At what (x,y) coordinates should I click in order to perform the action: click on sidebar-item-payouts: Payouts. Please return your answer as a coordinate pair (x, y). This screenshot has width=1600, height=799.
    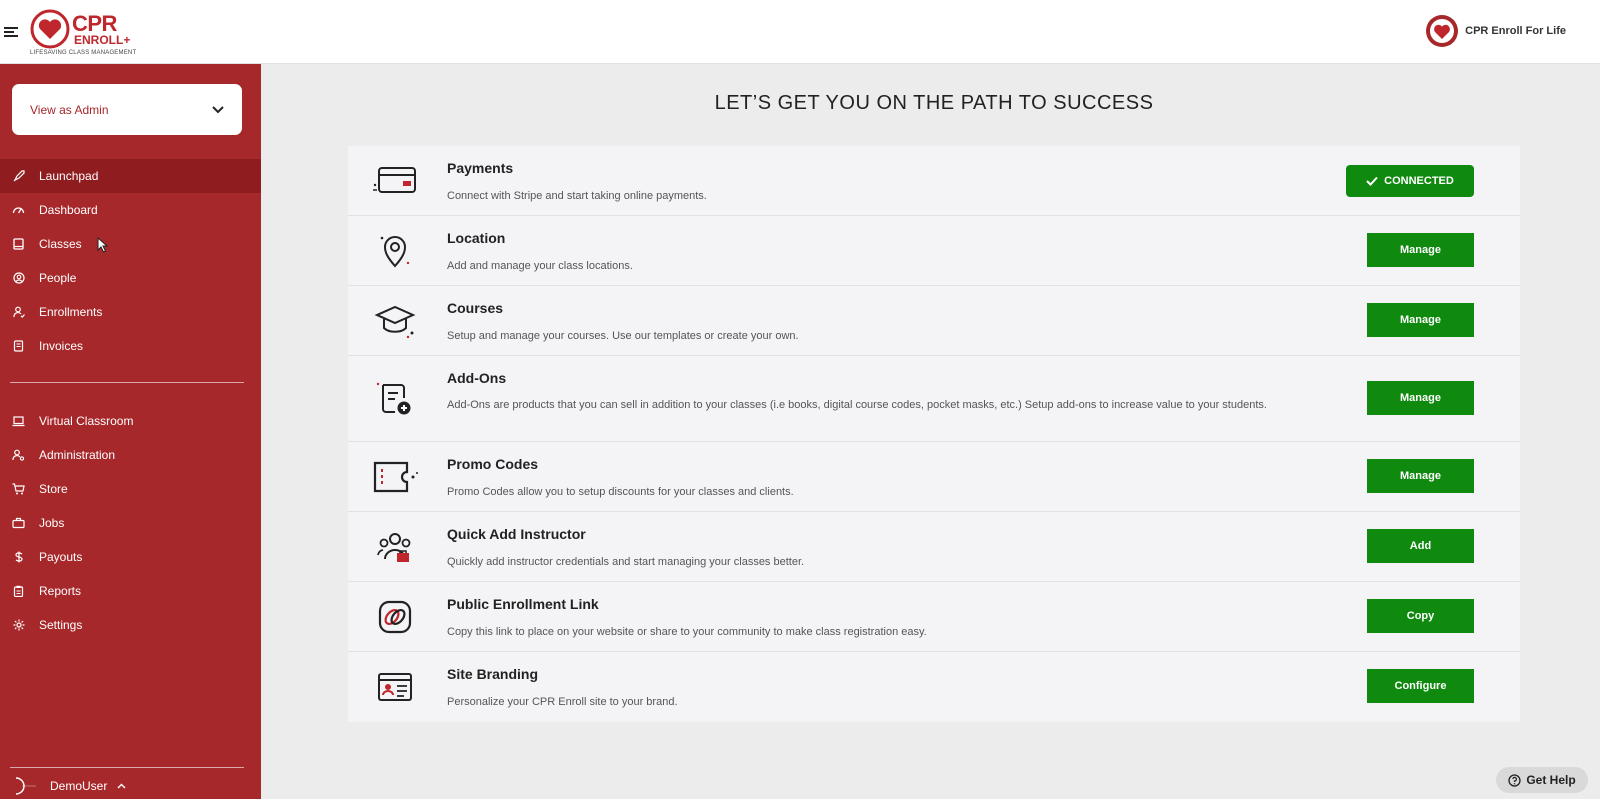
    Looking at the image, I should click on (130, 557).